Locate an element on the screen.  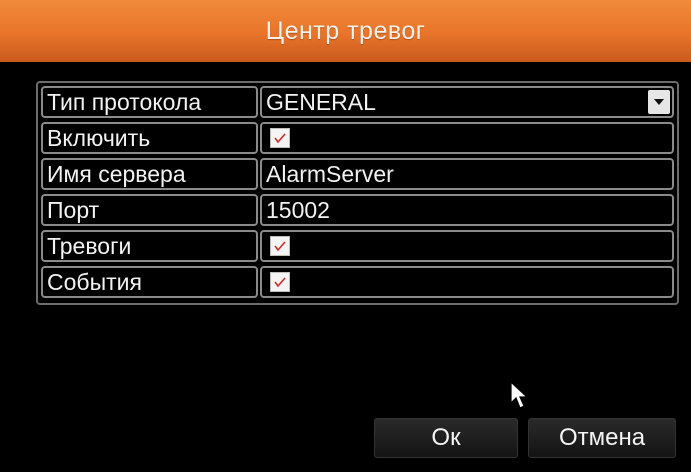
chevron-down-icon is located at coordinates (659, 102).